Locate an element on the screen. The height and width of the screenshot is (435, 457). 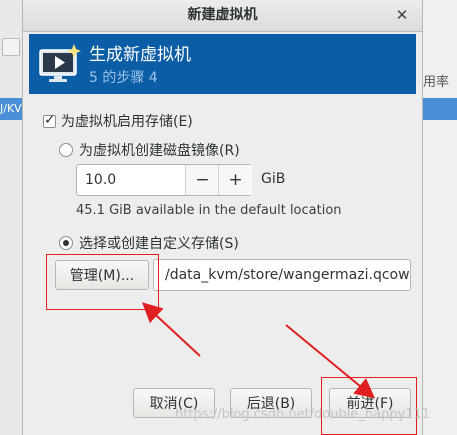
background-window-right: 用率 is located at coordinates (440, 217).